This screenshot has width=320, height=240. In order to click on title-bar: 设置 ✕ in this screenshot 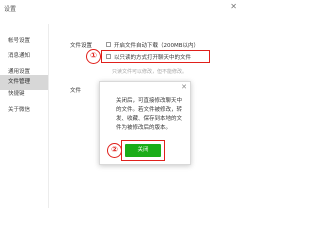, I will do `click(121, 9)`.